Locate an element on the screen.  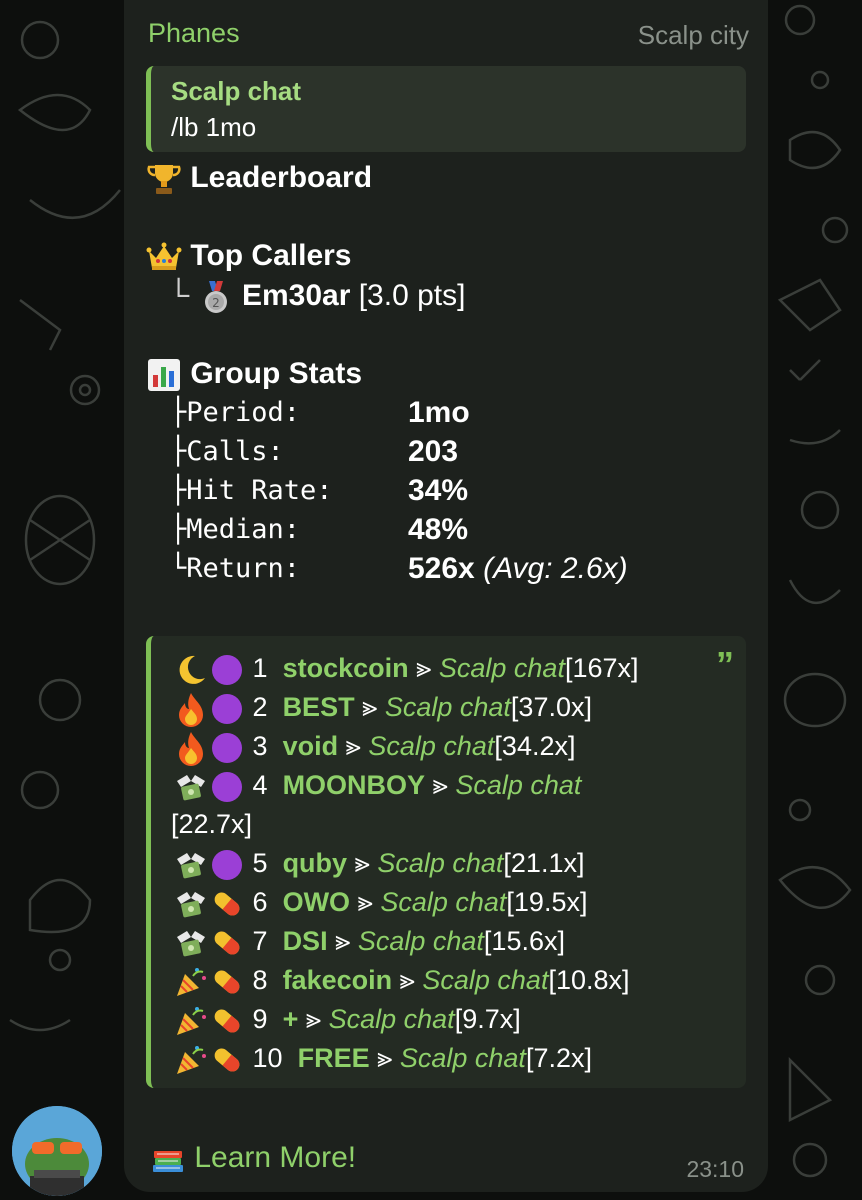
call-name: BEST is located at coordinates (319, 707).